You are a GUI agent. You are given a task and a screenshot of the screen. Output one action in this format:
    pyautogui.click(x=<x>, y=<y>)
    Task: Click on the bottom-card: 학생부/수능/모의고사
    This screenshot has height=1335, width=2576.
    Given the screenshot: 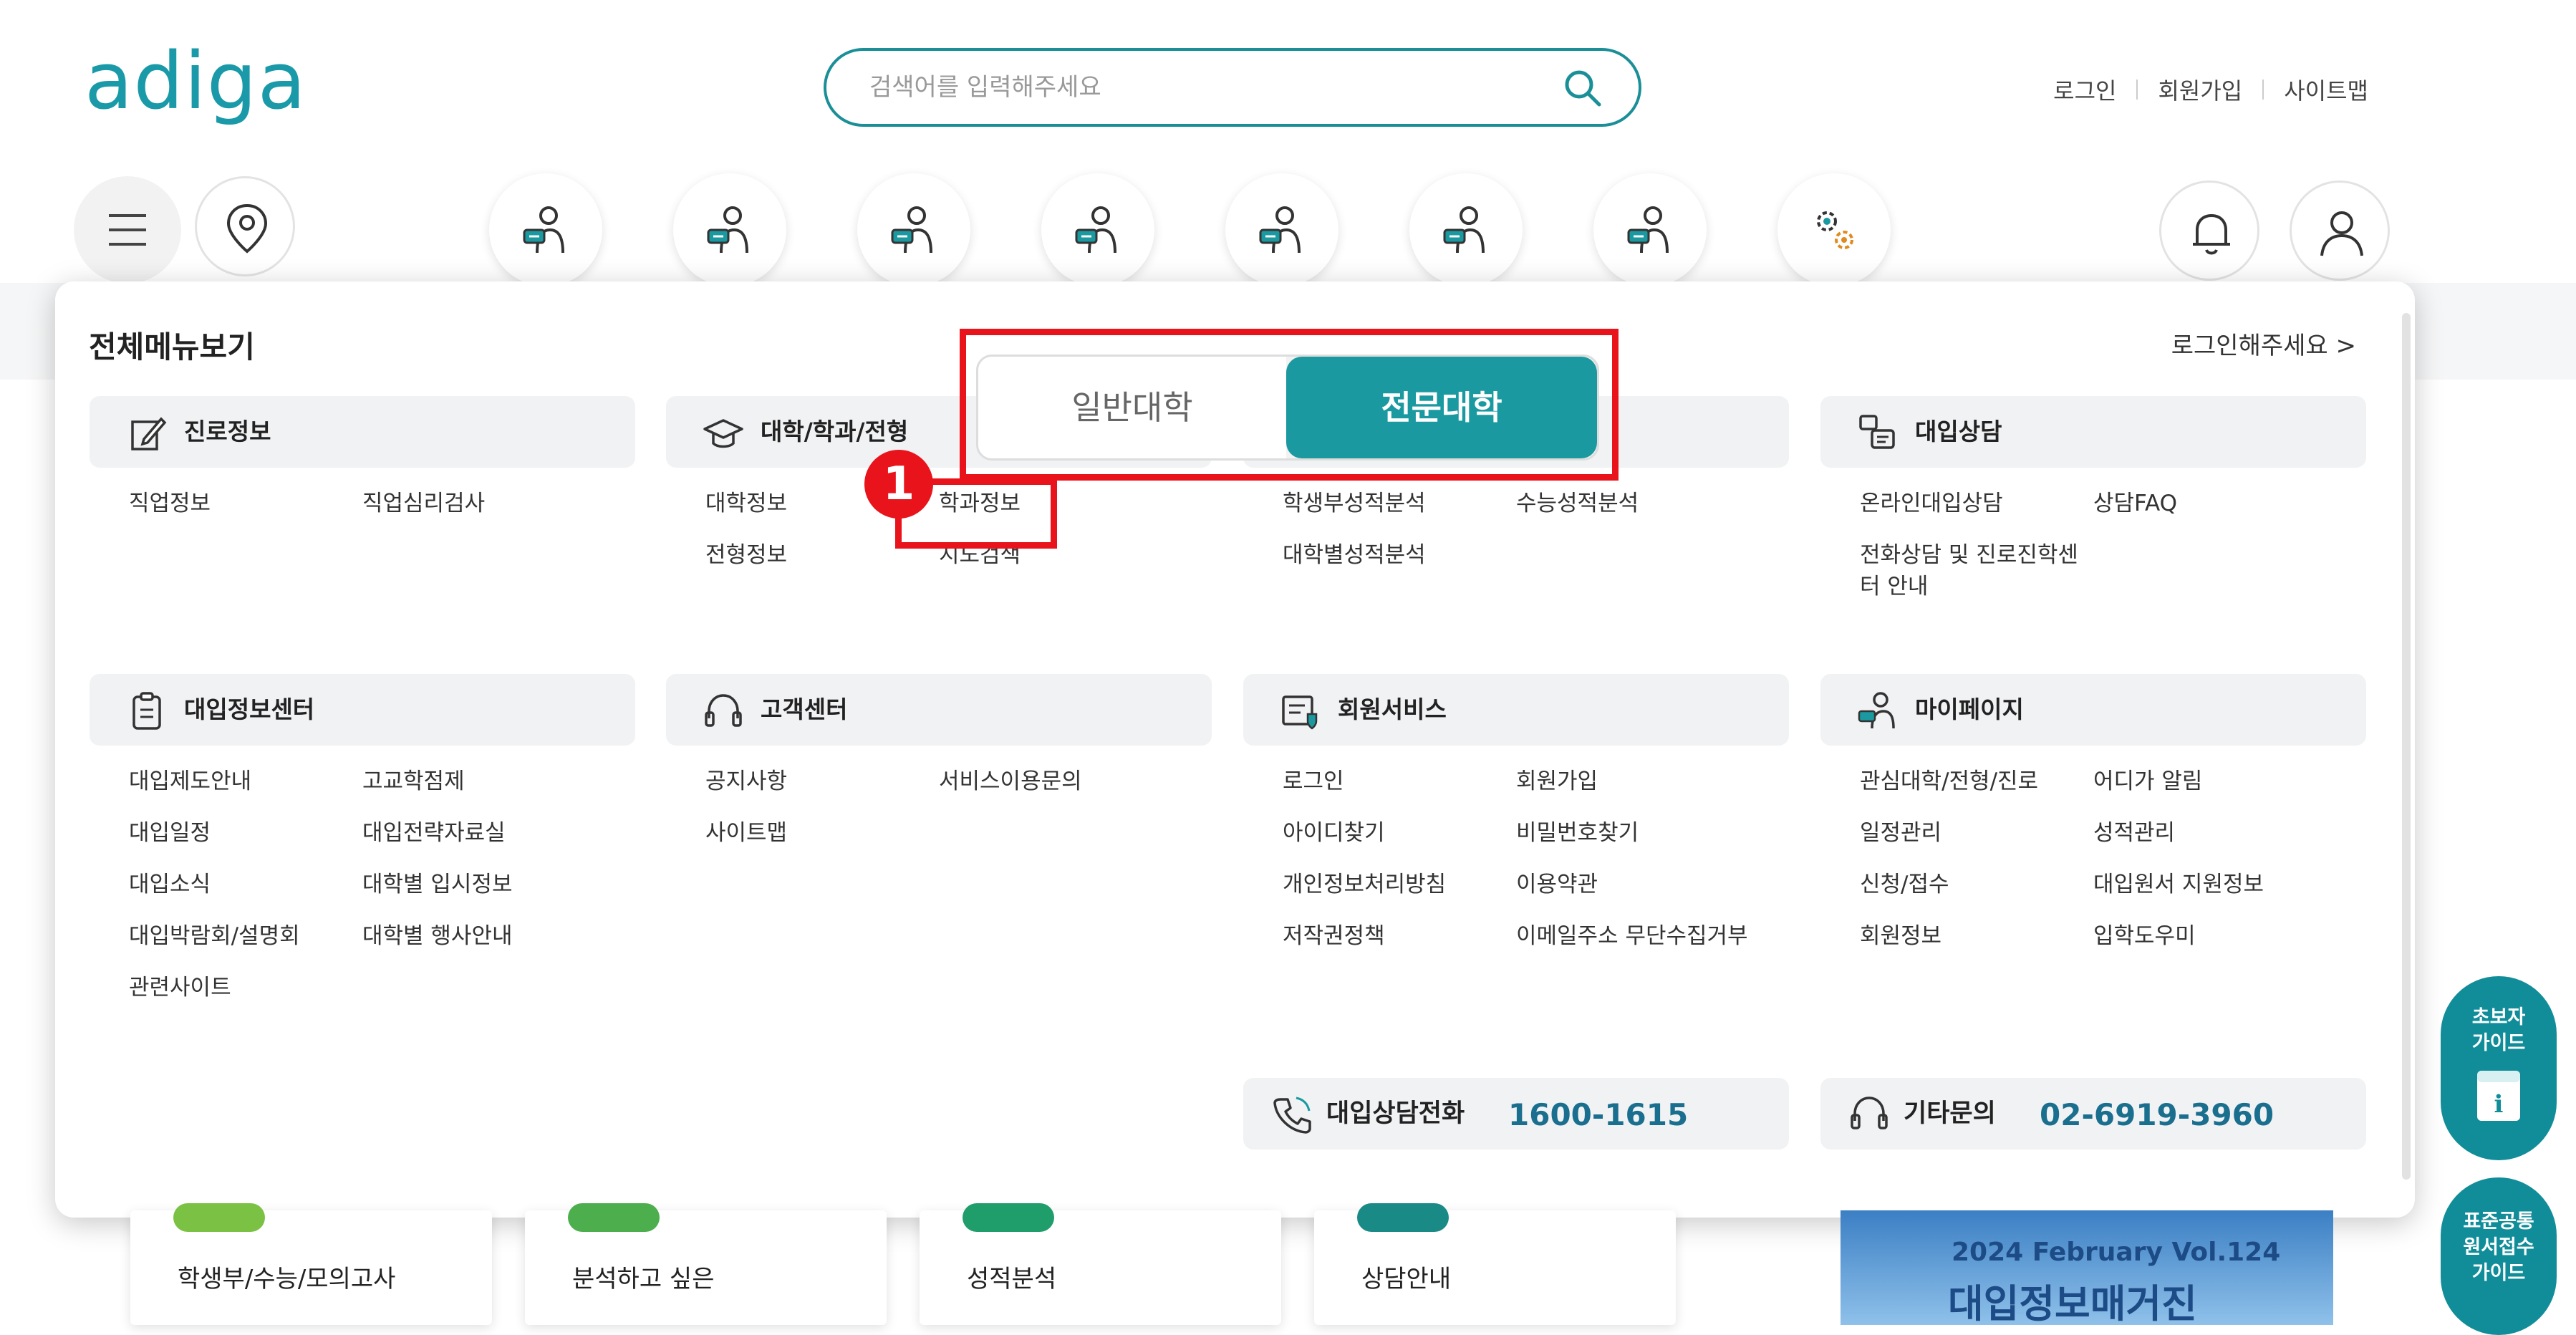 What is the action you would take?
    pyautogui.click(x=311, y=1264)
    